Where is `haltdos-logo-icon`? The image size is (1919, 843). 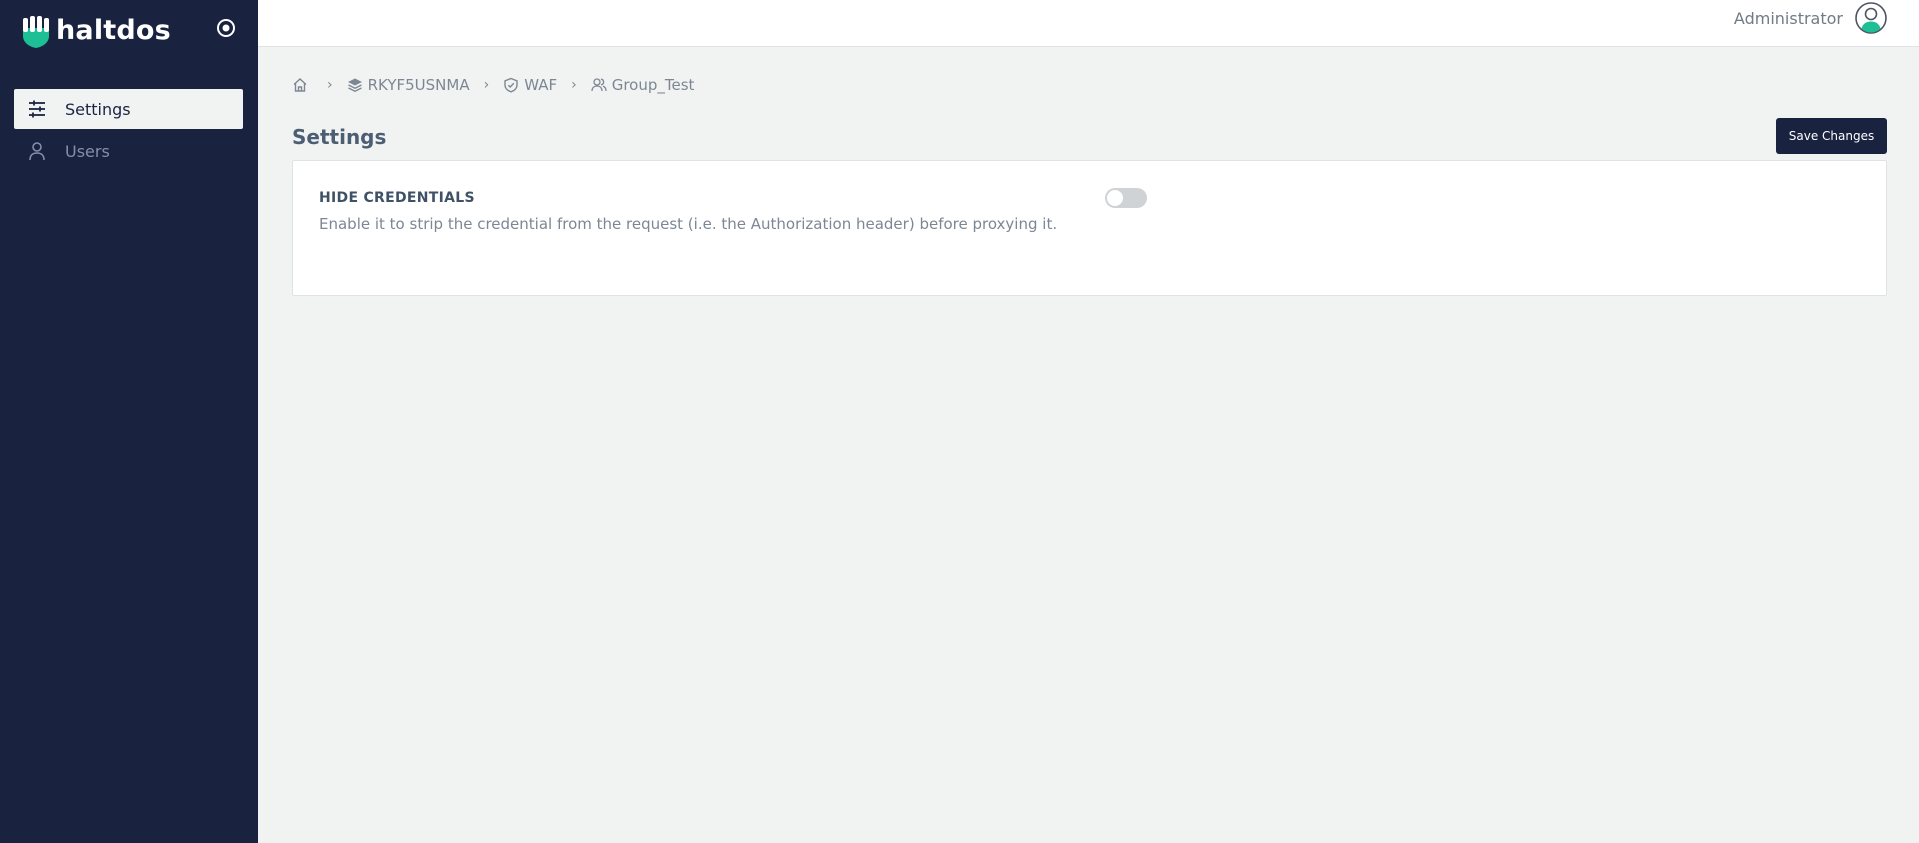 haltdos-logo-icon is located at coordinates (36, 32).